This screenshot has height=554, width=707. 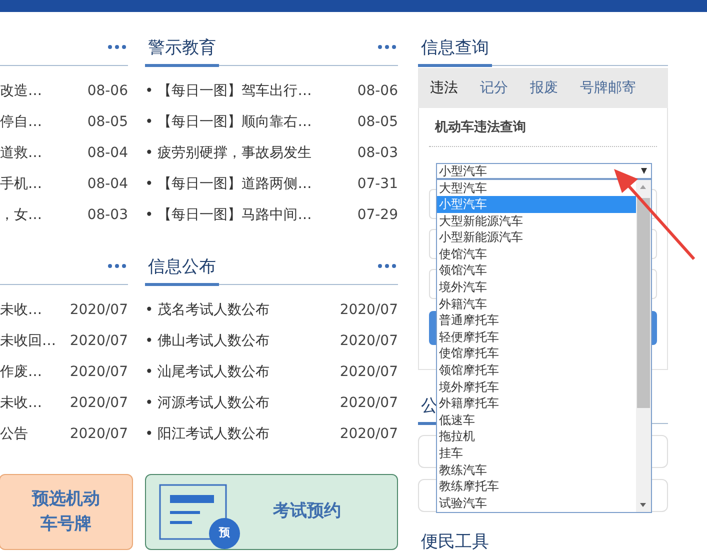 What do you see at coordinates (182, 271) in the screenshot?
I see `section-heading: 信息公布` at bounding box center [182, 271].